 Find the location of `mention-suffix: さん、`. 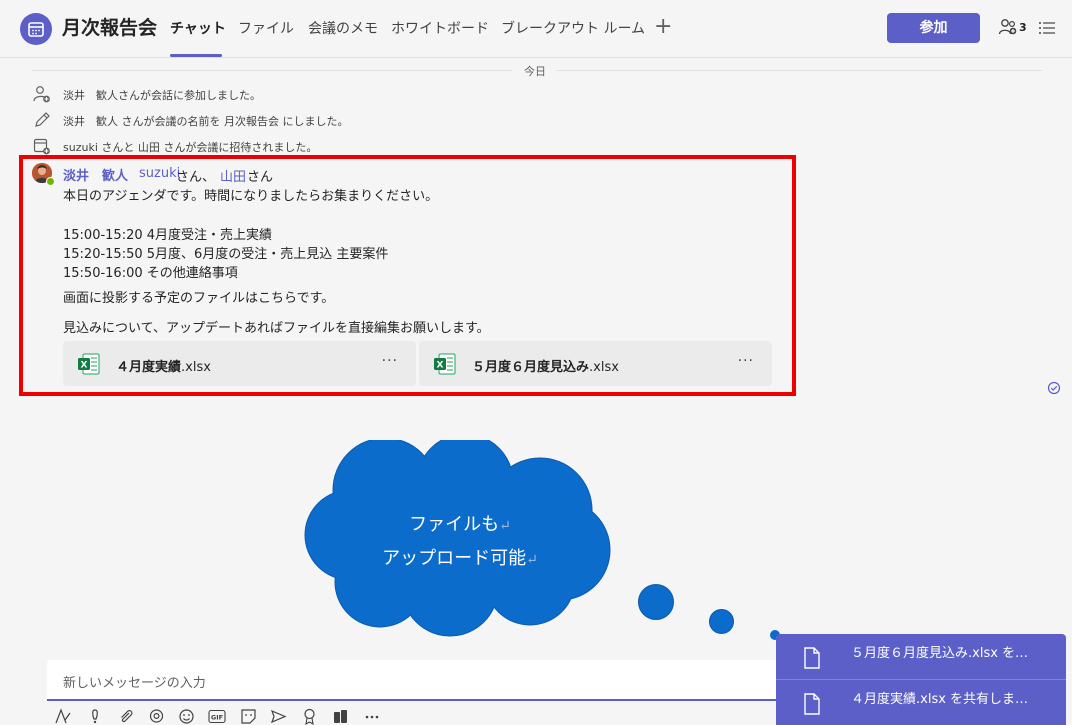

mention-suffix: さん、 is located at coordinates (196, 177).